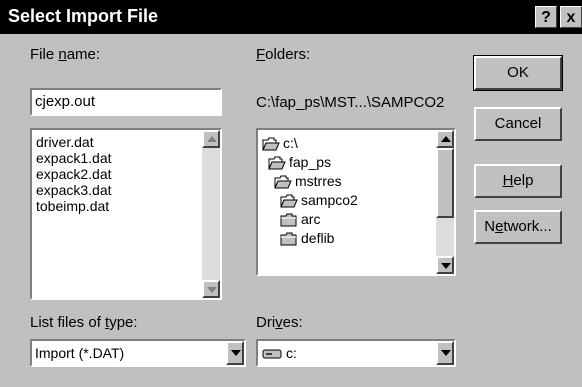 This screenshot has height=387, width=582. I want to click on folder-tree: c:\ fap_psmstrres sampco2 arc deflib, so click(356, 202).